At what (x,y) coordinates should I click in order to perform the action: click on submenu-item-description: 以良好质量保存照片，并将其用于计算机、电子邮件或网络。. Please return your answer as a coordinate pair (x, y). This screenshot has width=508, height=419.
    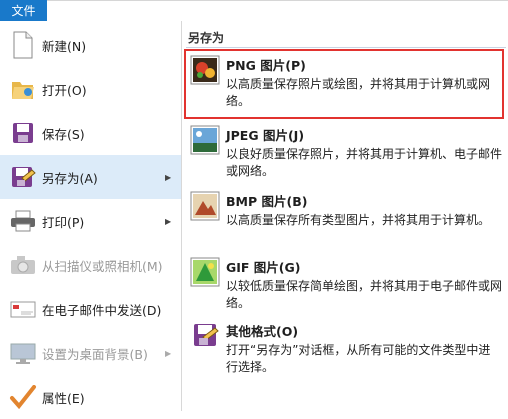
    Looking at the image, I should click on (364, 162).